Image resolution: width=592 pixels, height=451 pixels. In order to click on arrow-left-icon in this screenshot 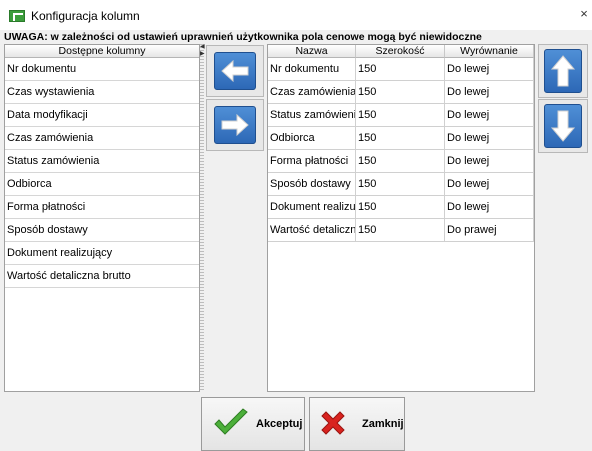, I will do `click(235, 71)`.